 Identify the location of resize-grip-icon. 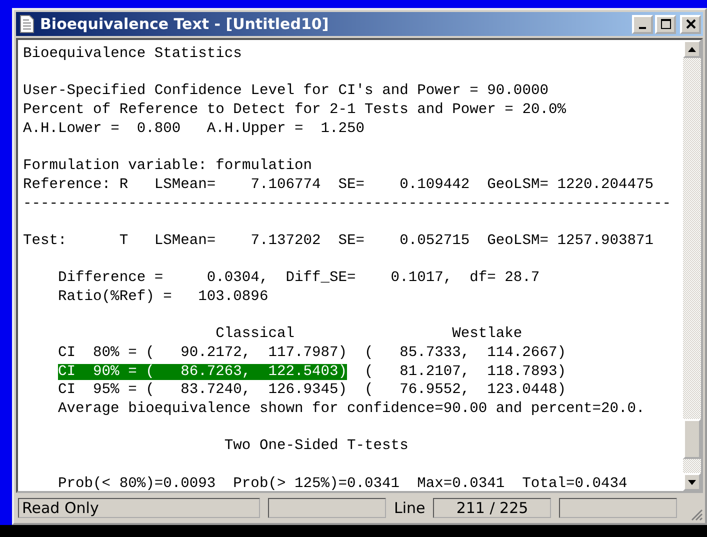
(697, 515).